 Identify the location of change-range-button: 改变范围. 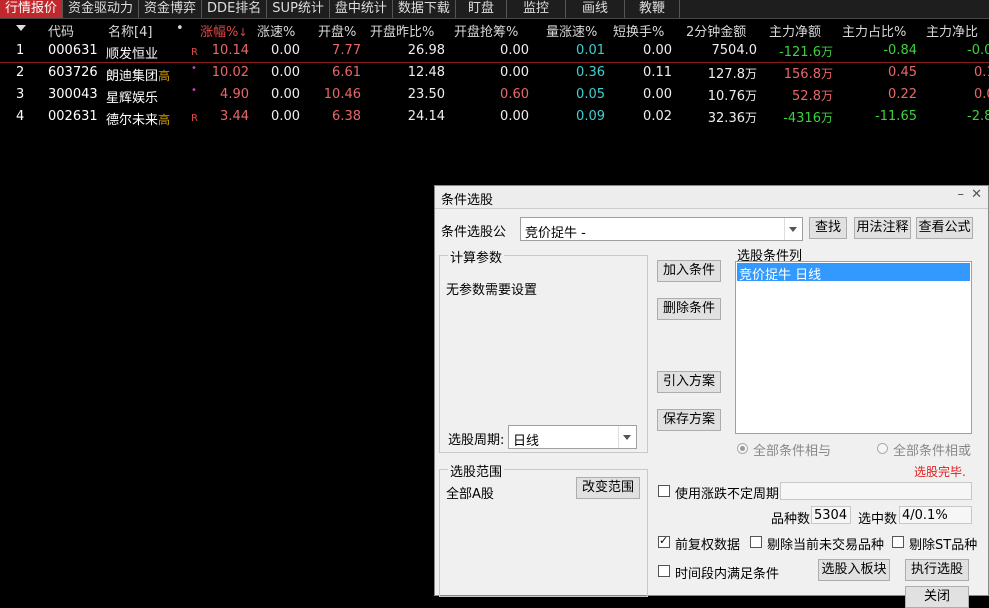
(608, 488).